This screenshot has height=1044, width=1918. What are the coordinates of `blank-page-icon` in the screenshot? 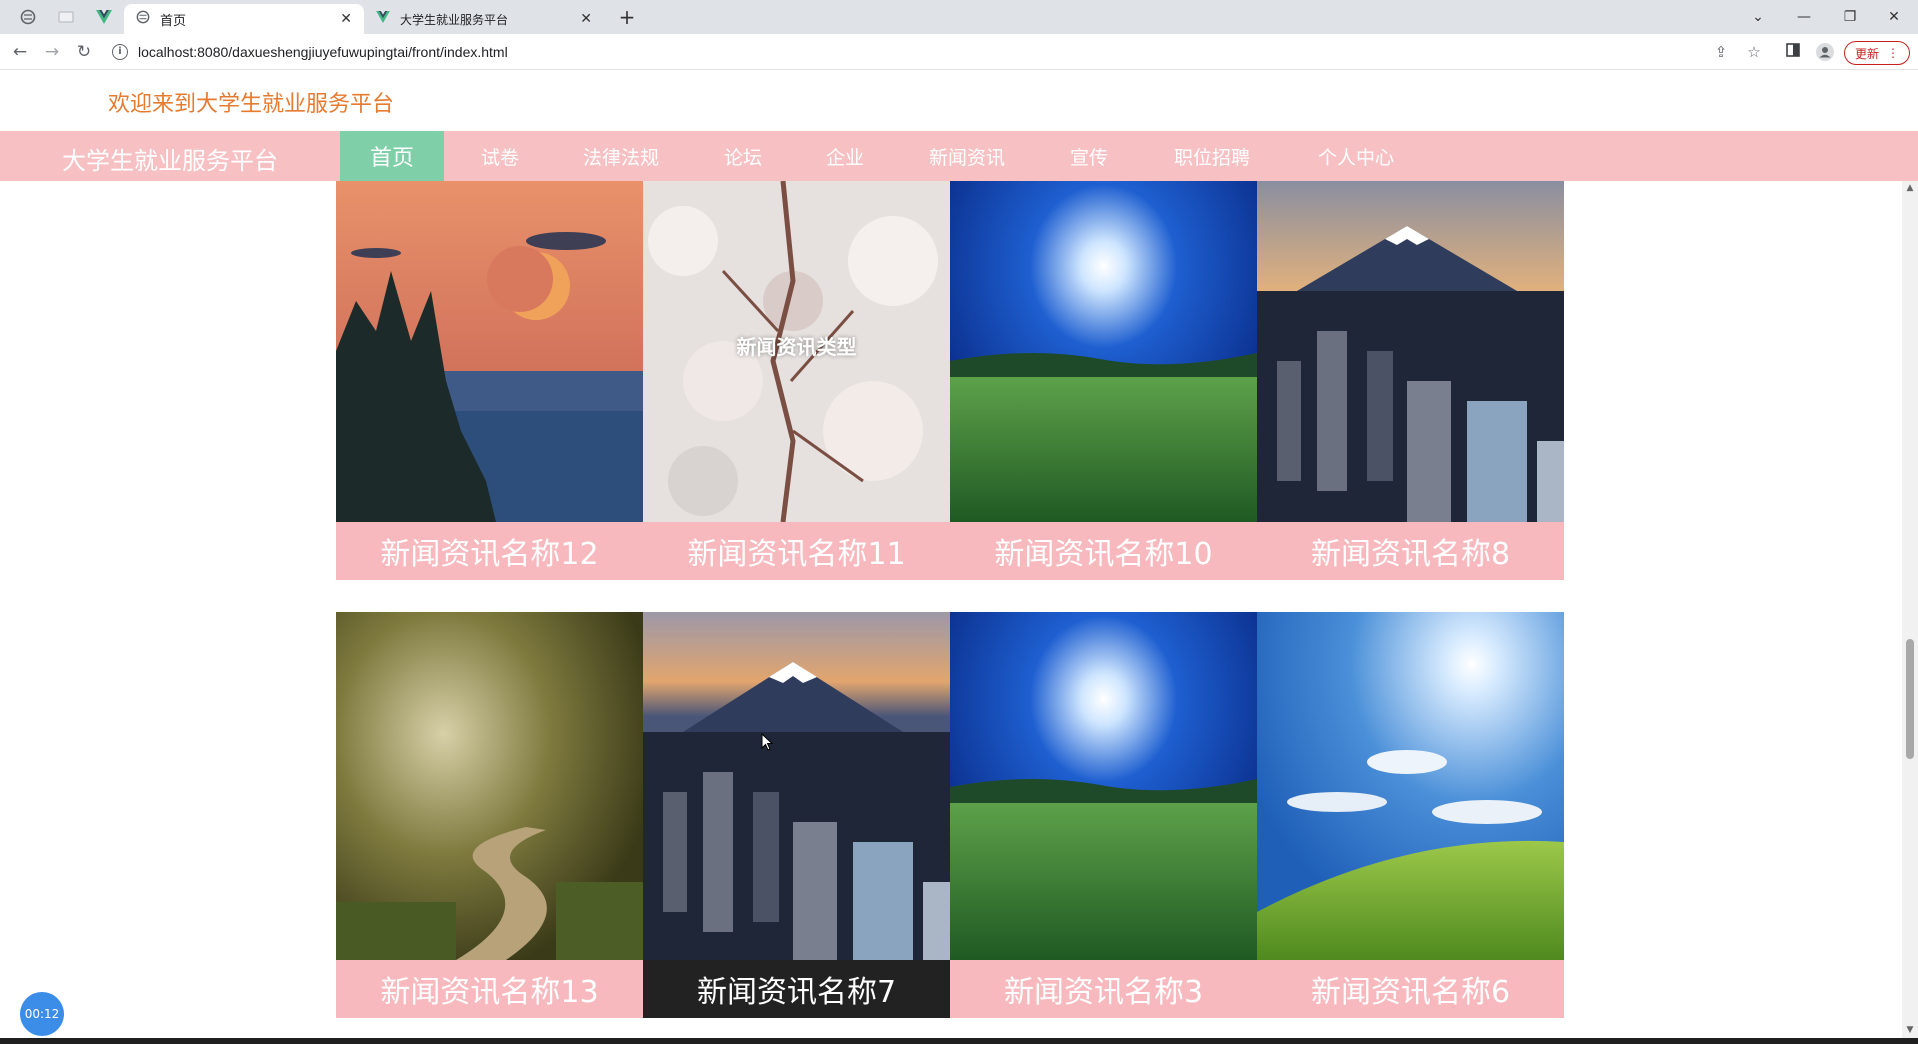 It's located at (66, 17).